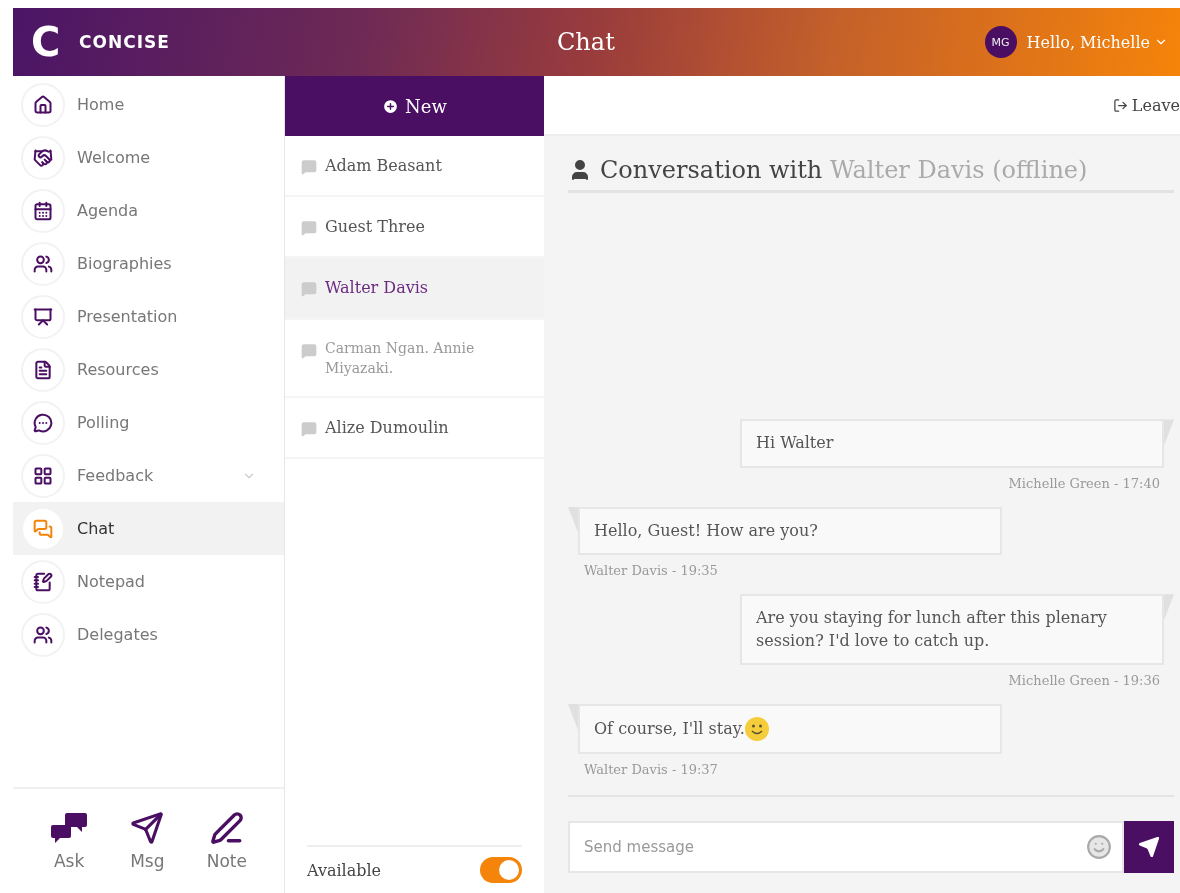 Image resolution: width=1180 pixels, height=893 pixels. Describe the element at coordinates (651, 571) in the screenshot. I see `message-meta: Walter Davis - 19:35` at that location.